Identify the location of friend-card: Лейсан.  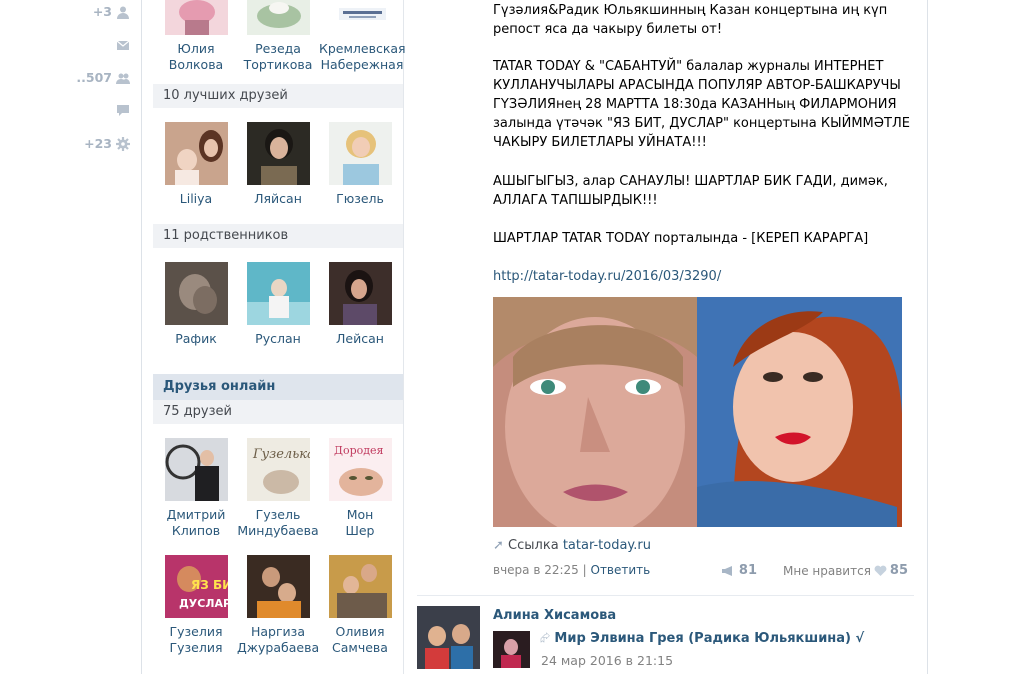
(360, 304).